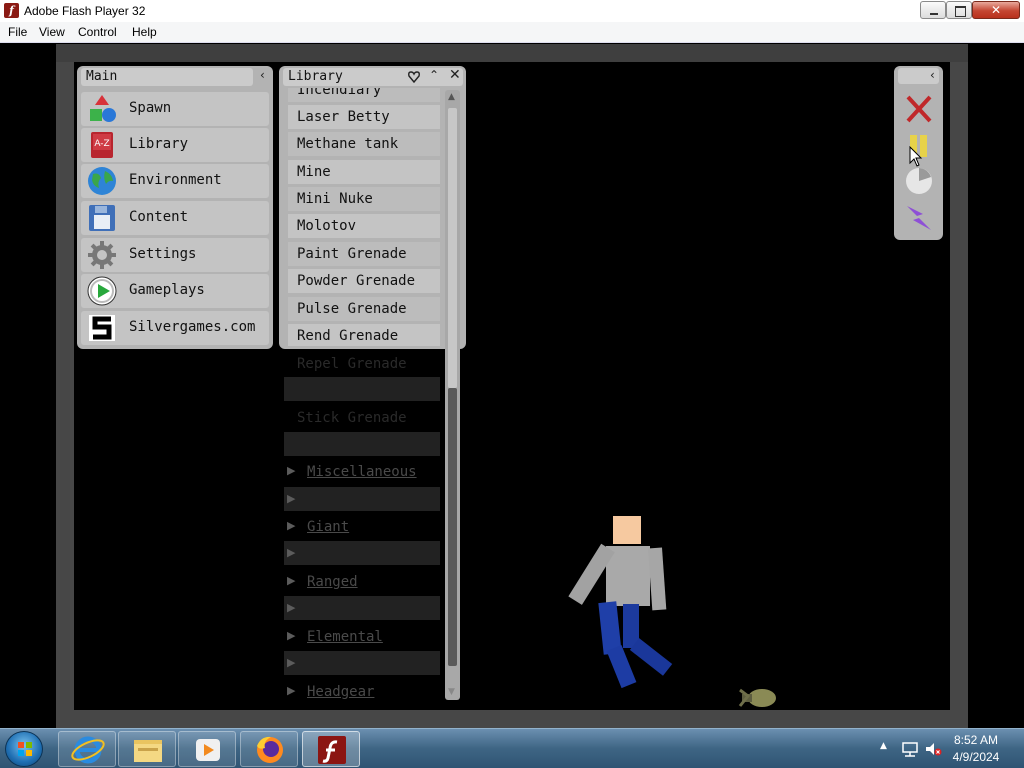 This screenshot has height=768, width=1024. I want to click on firefox-icon, so click(270, 749).